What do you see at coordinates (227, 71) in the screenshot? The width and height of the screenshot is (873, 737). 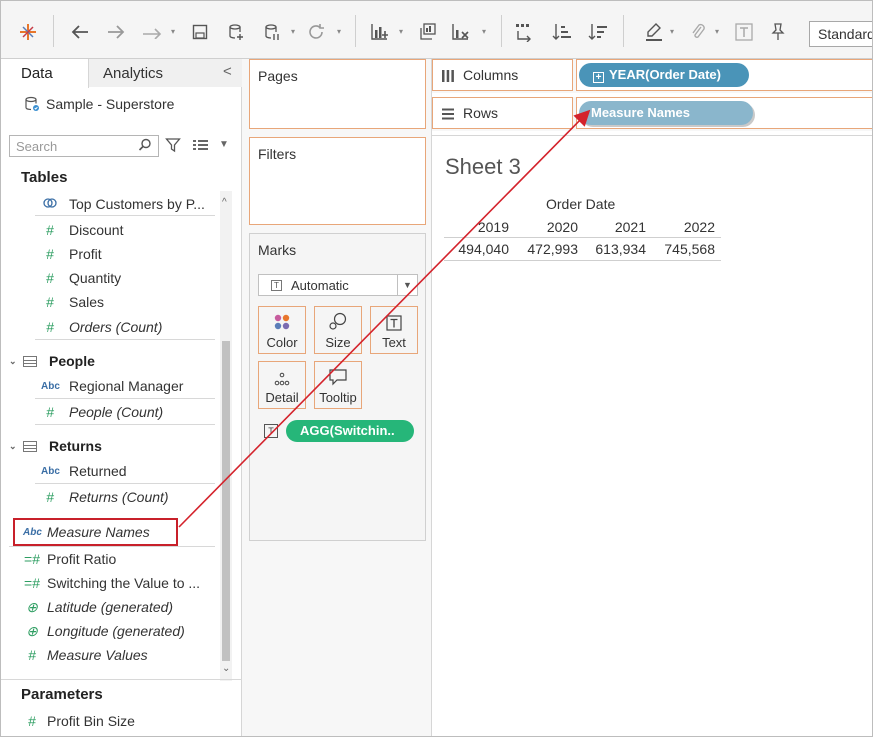 I see `collapse-pane-button: <` at bounding box center [227, 71].